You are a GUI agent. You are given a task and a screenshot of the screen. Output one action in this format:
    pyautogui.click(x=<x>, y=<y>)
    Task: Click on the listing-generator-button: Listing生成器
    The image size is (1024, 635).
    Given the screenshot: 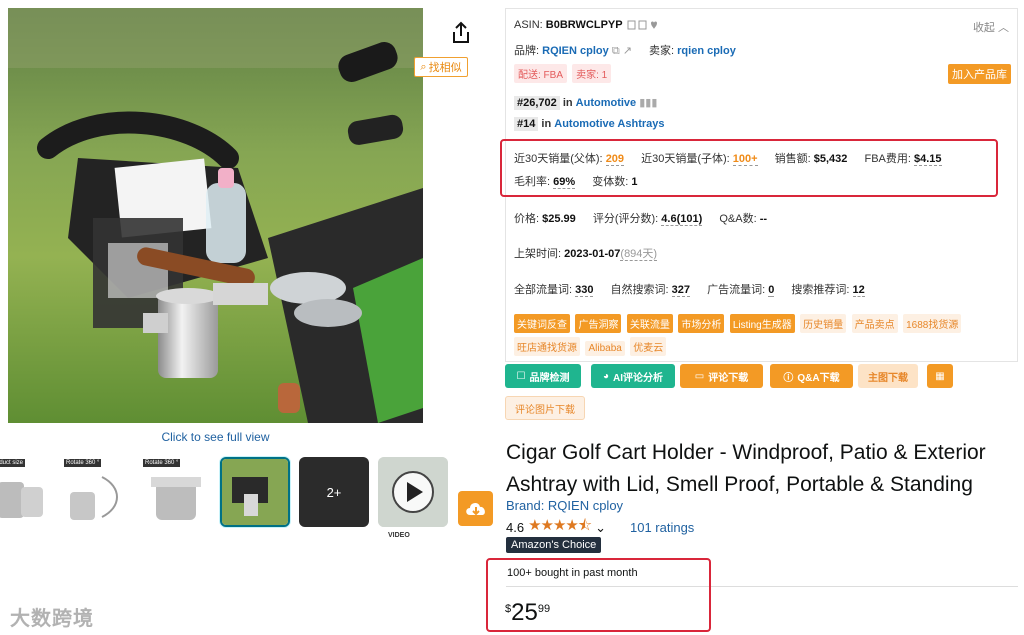 What is the action you would take?
    pyautogui.click(x=762, y=323)
    